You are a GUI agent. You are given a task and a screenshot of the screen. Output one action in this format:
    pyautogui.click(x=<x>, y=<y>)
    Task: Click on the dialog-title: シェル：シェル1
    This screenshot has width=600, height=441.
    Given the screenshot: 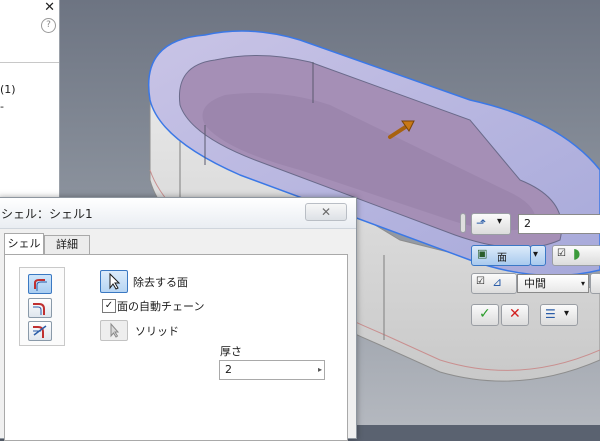 What is the action you would take?
    pyautogui.click(x=47, y=214)
    